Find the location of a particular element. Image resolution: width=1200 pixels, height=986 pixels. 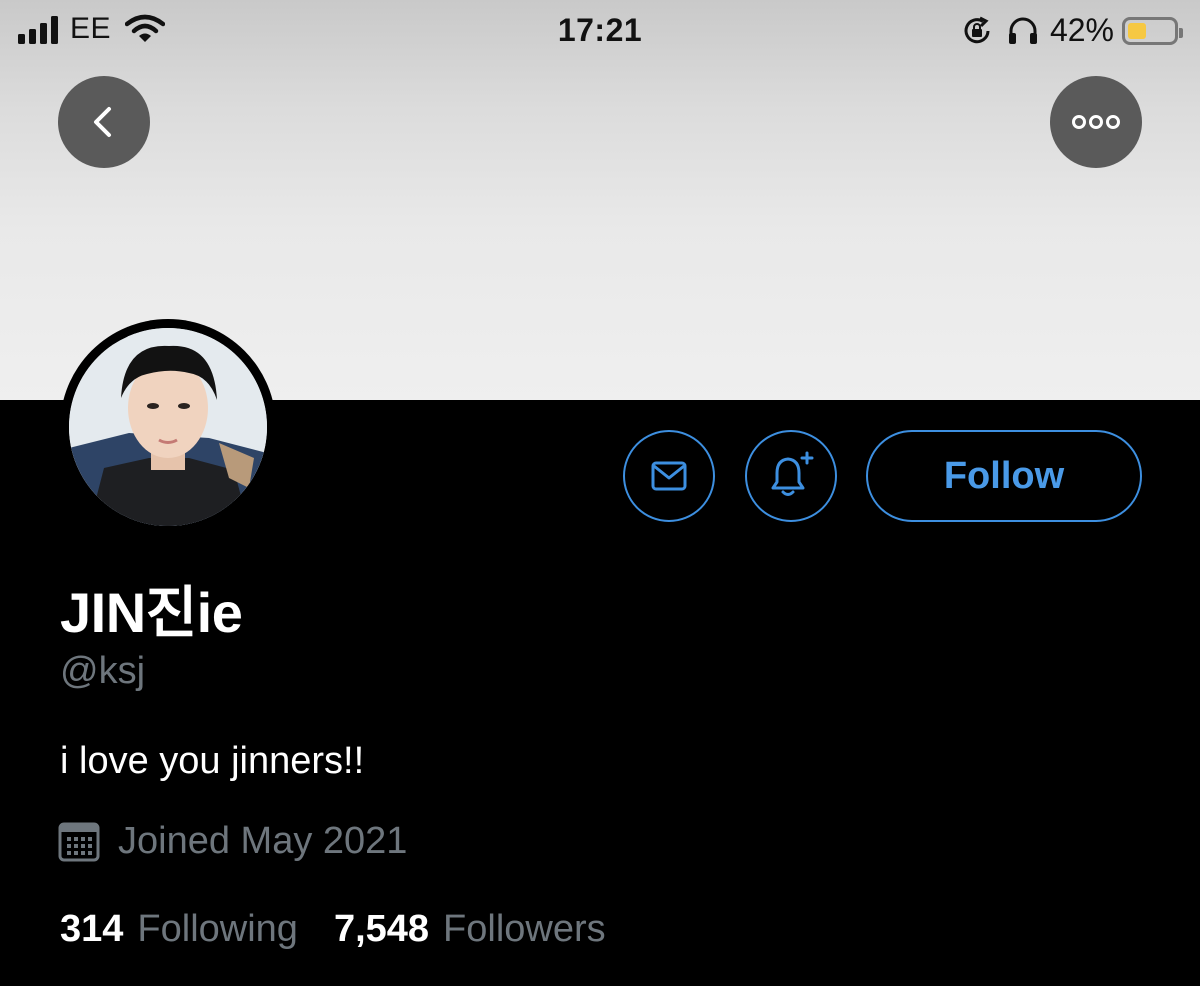

followers-link: 7,548 Followers is located at coordinates (470, 929).